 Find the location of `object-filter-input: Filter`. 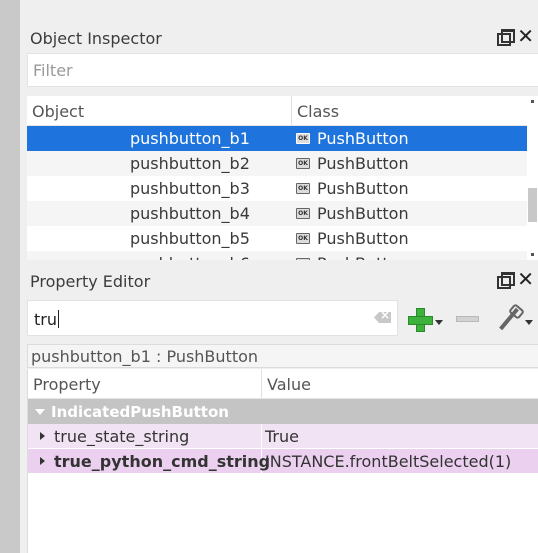

object-filter-input: Filter is located at coordinates (282, 70).